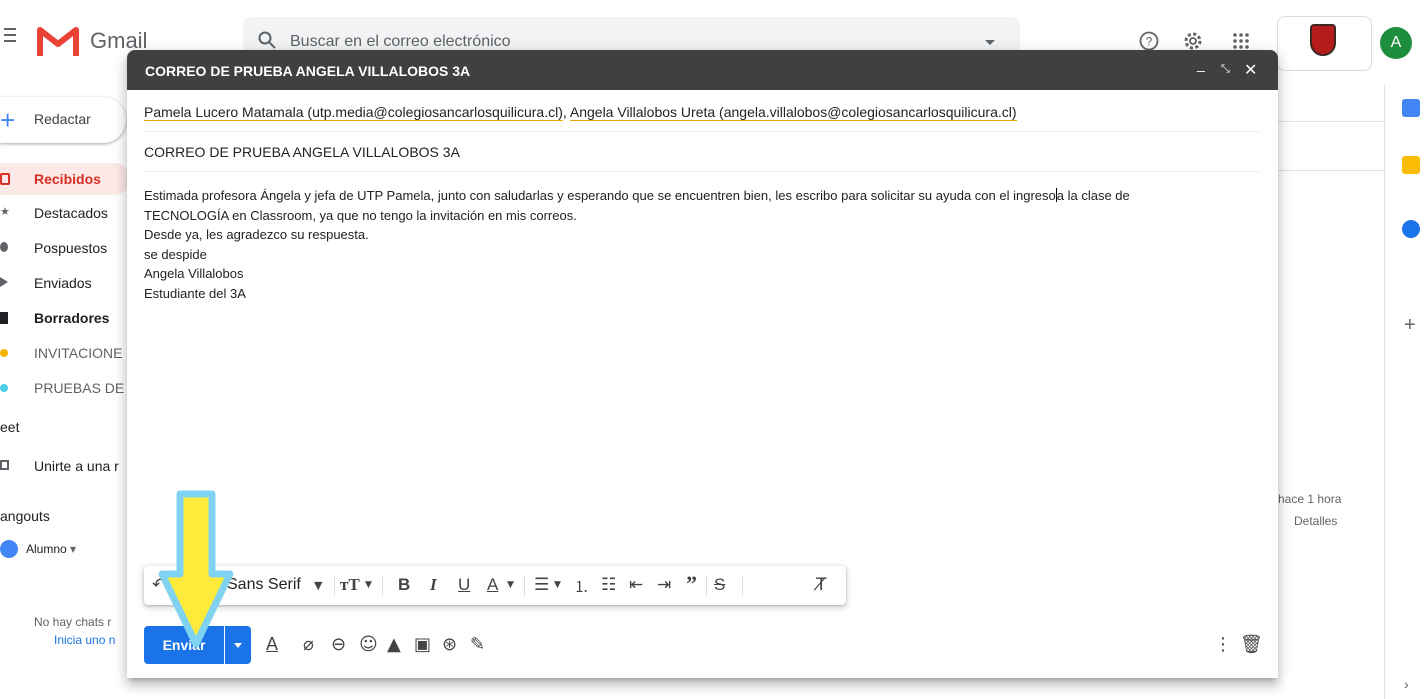  I want to click on tasks-icon, so click(1411, 229).